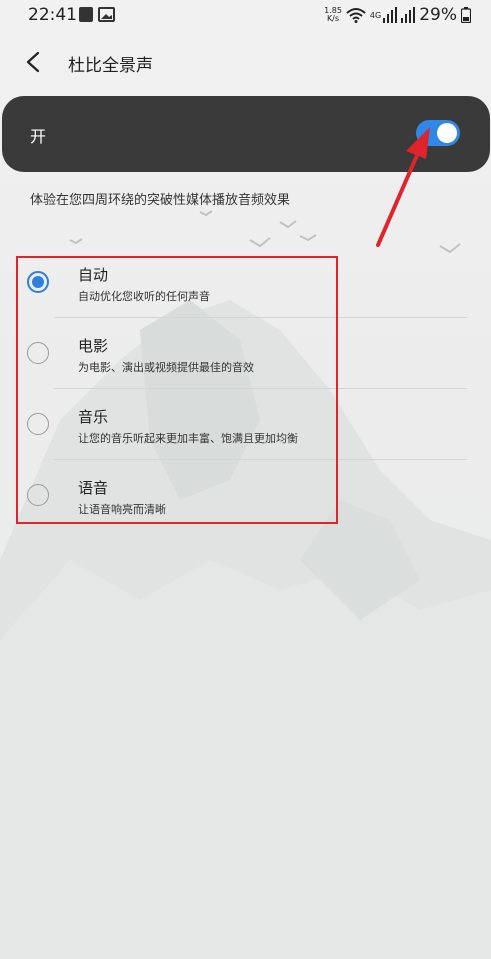  Describe the element at coordinates (34, 62) in the screenshot. I see `back-arrow-icon` at that location.